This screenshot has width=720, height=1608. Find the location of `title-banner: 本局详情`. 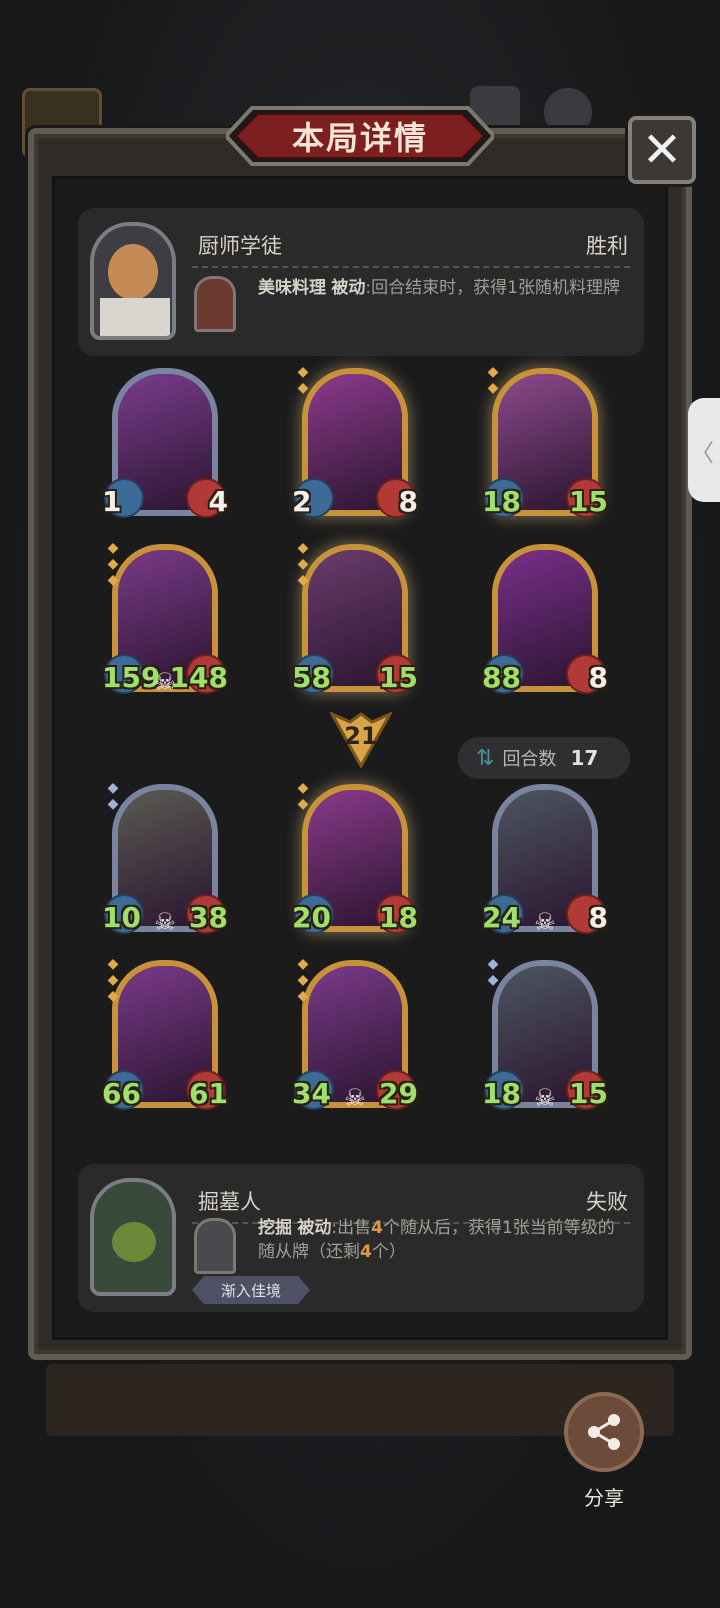

title-banner: 本局详情 is located at coordinates (360, 136).